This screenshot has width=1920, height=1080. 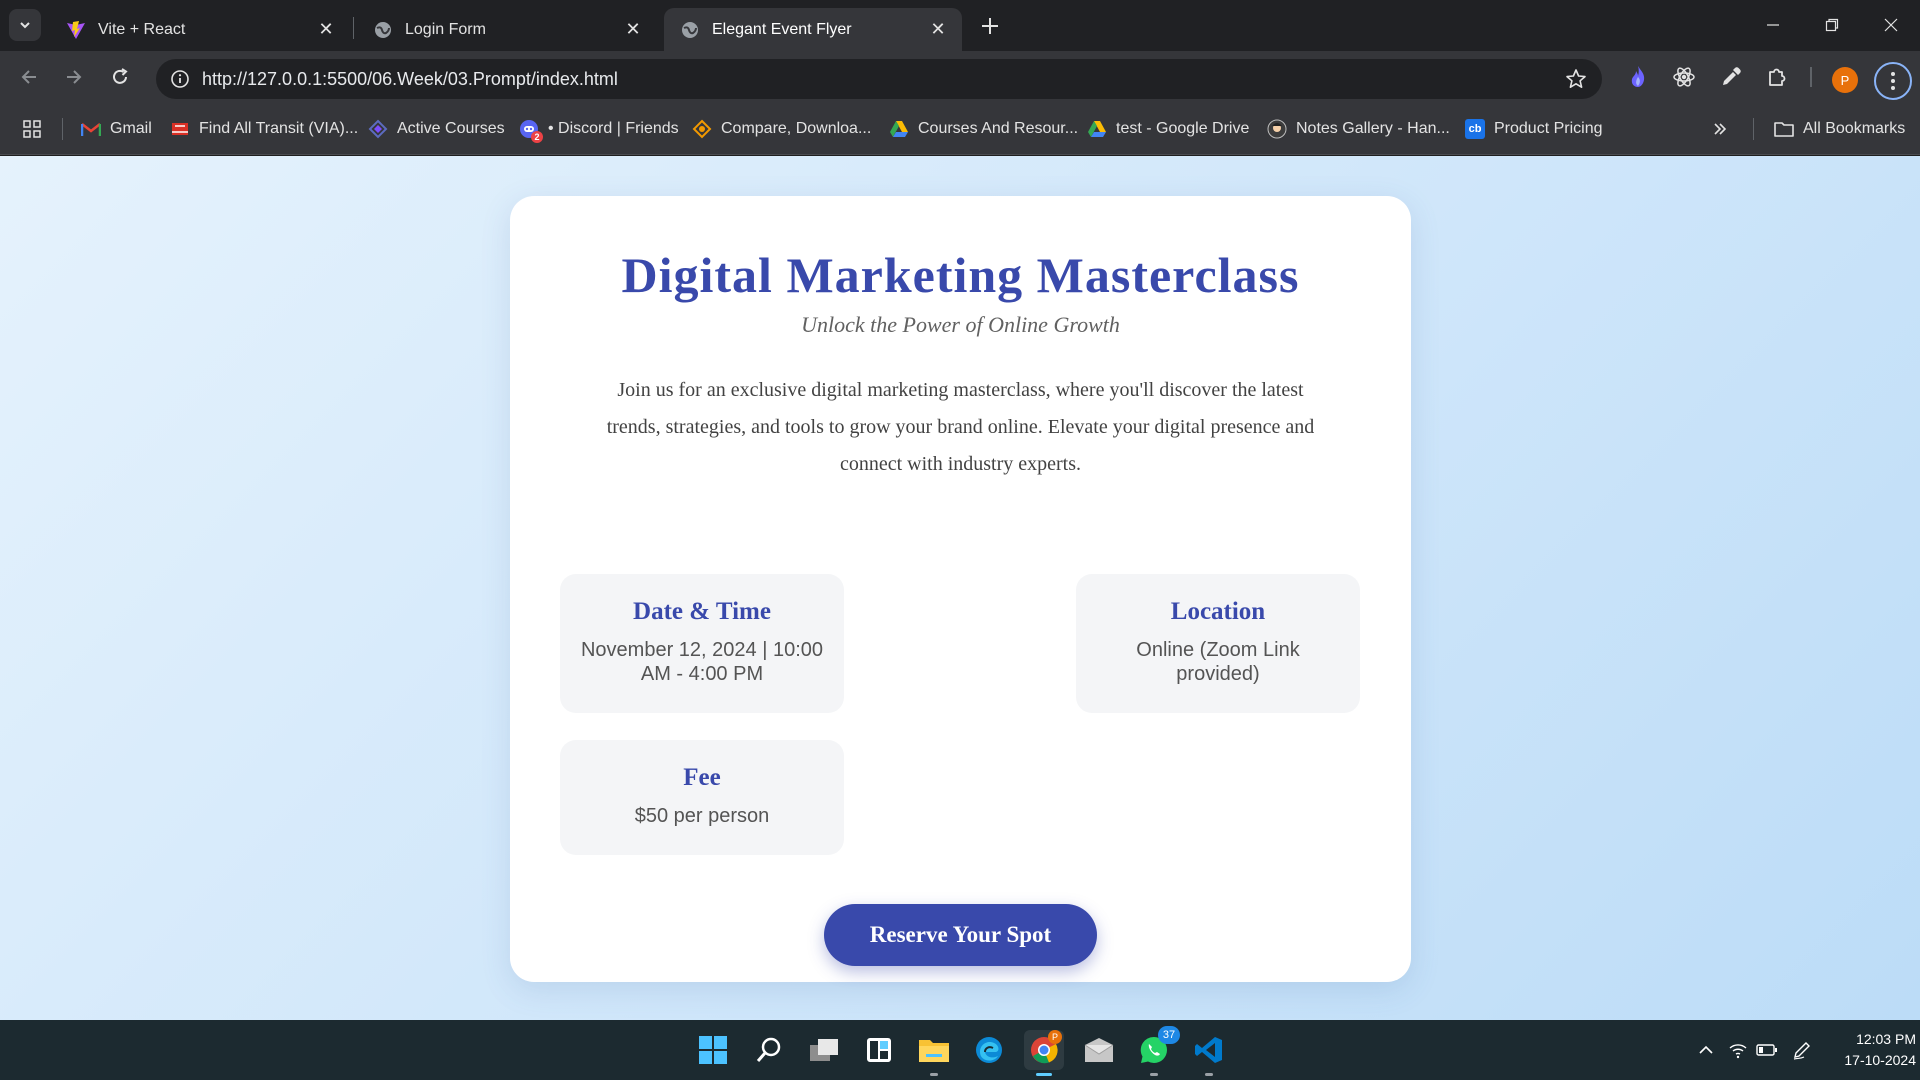 I want to click on apps-grid-button, so click(x=32, y=129).